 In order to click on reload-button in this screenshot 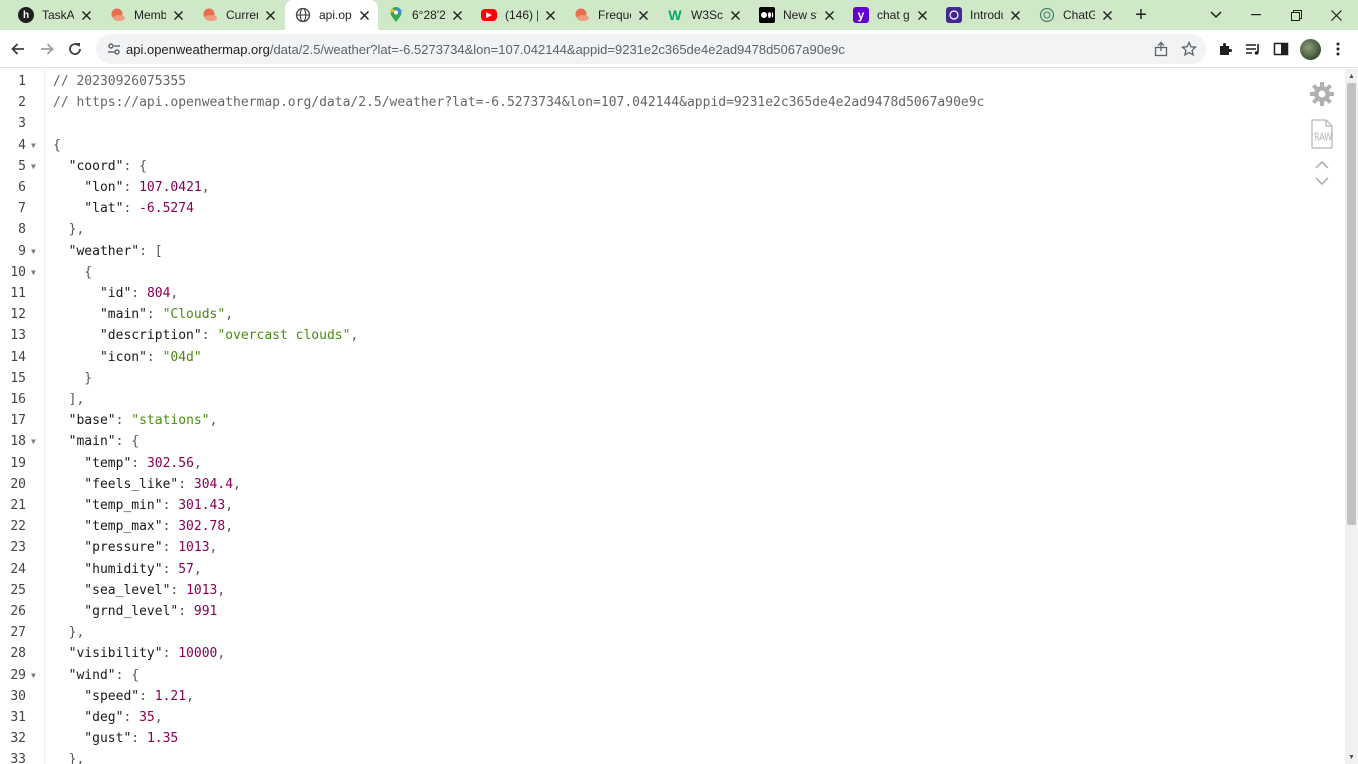, I will do `click(75, 49)`.